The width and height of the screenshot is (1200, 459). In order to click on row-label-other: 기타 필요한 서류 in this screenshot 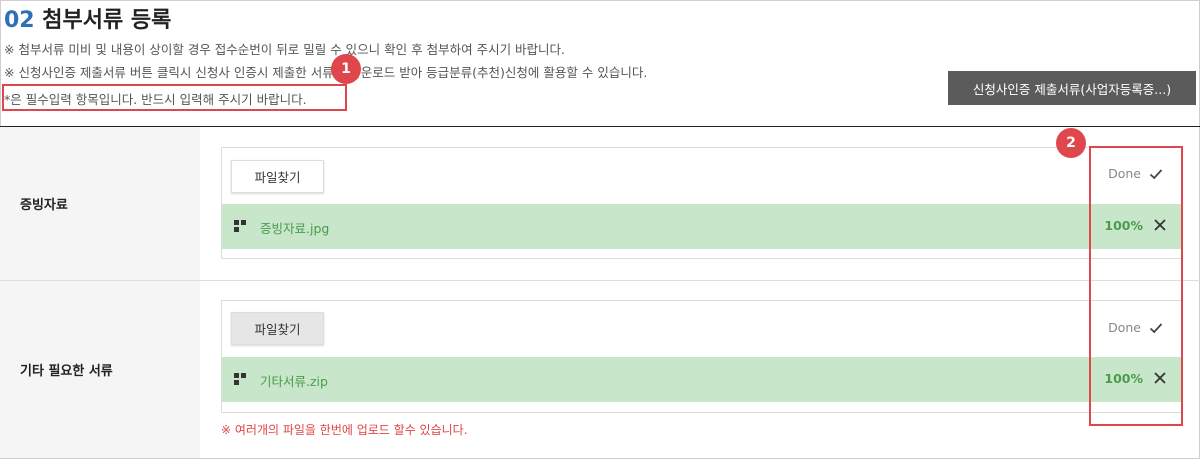, I will do `click(100, 369)`.